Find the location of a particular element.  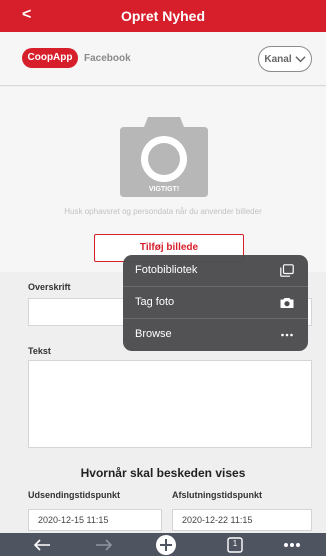

headline-label: Overskrift is located at coordinates (49, 287).